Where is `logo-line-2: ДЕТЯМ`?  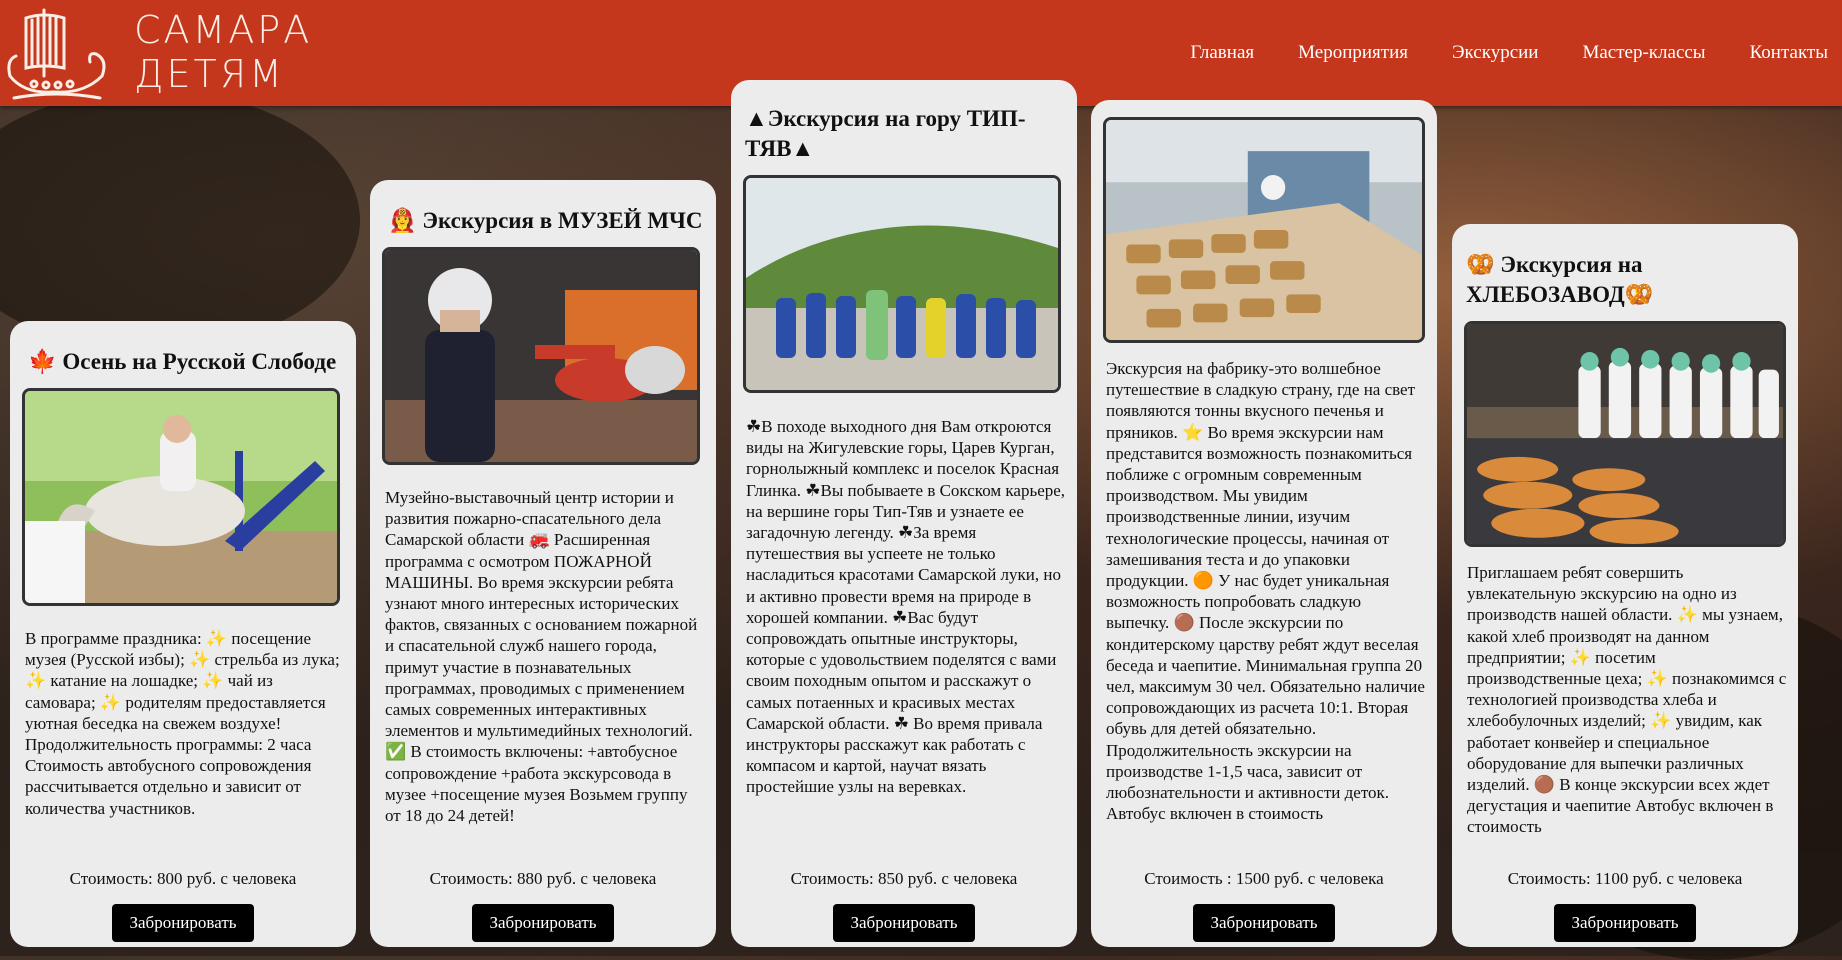
logo-line-2: ДЕТЯМ is located at coordinates (209, 74).